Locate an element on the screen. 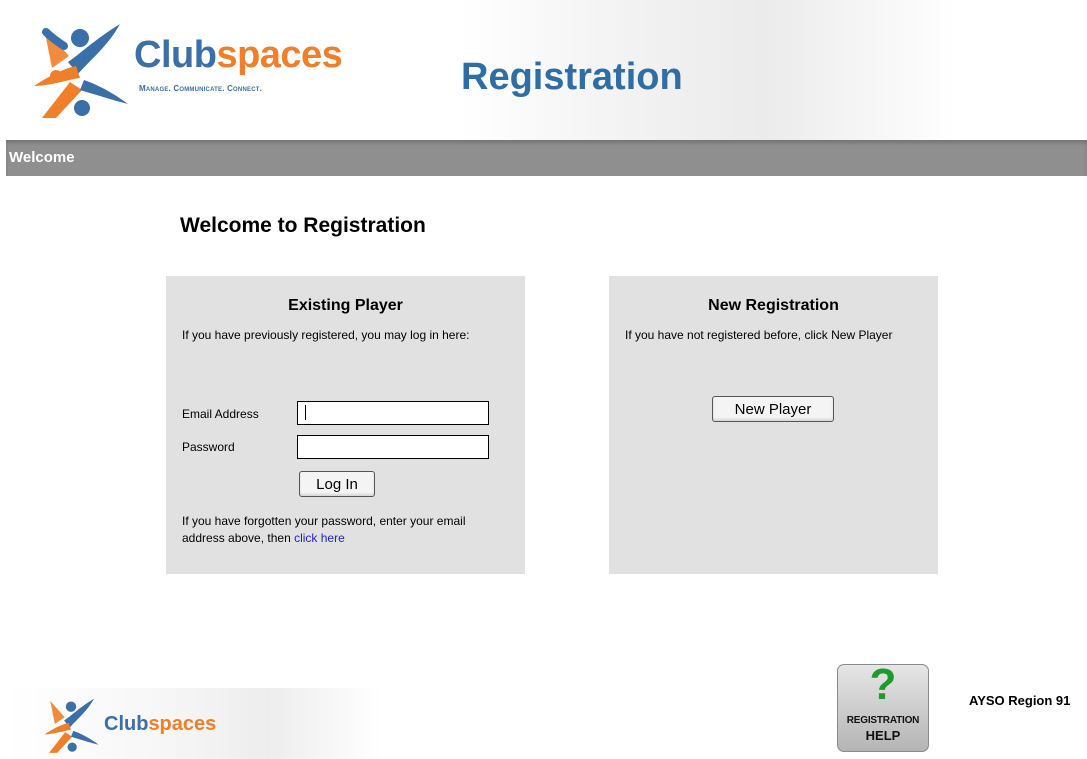 This screenshot has height=759, width=1087. organization-name: AYSO Region 91 is located at coordinates (1020, 700).